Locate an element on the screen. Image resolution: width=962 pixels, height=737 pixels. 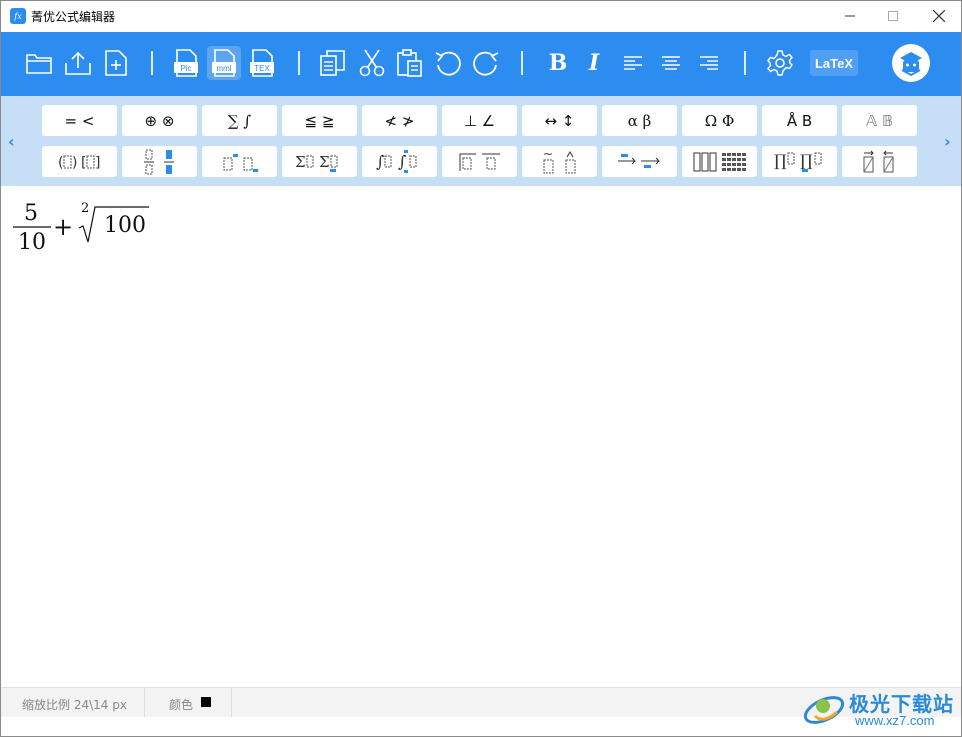
color-swatch is located at coordinates (206, 702).